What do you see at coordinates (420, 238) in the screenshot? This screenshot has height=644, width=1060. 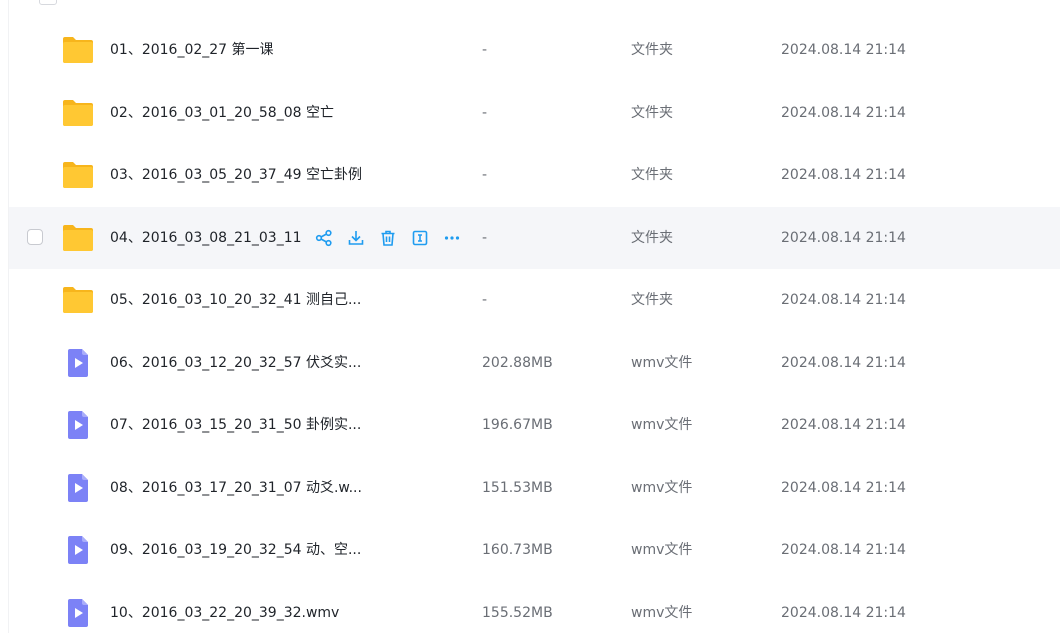 I see `rename-icon` at bounding box center [420, 238].